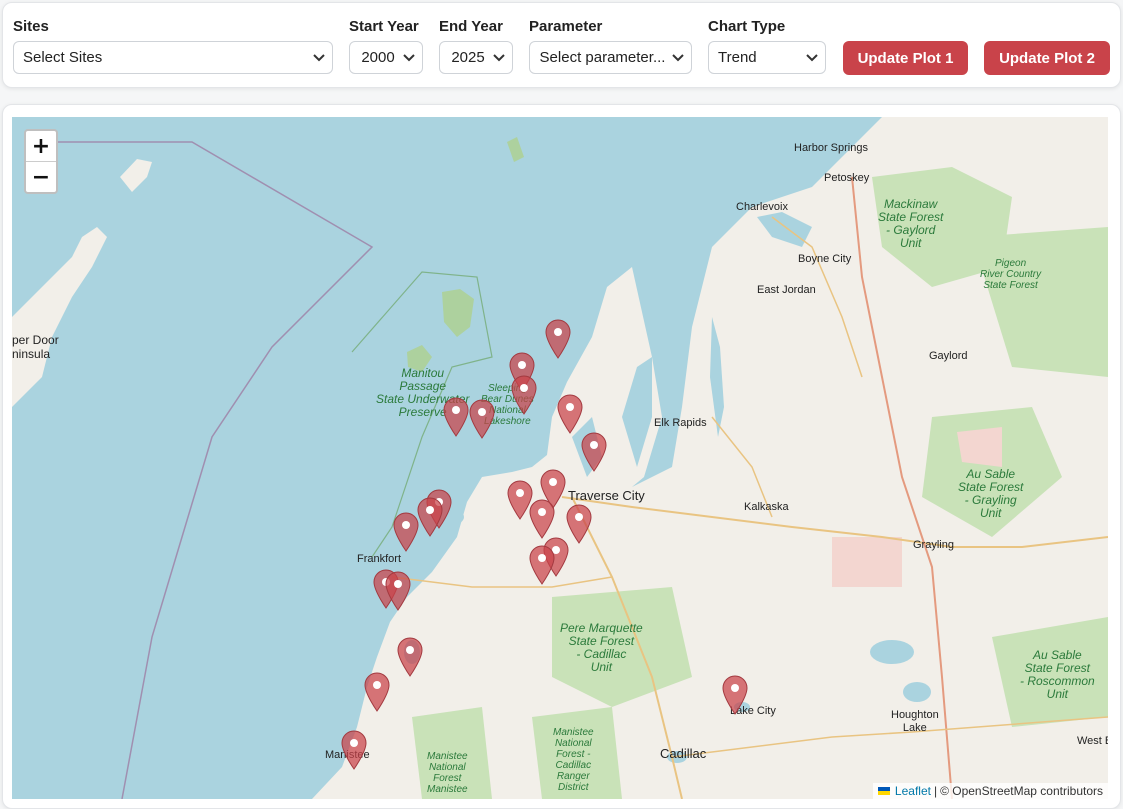 The image size is (1123, 809). I want to click on sites-label: Sites, so click(31, 26).